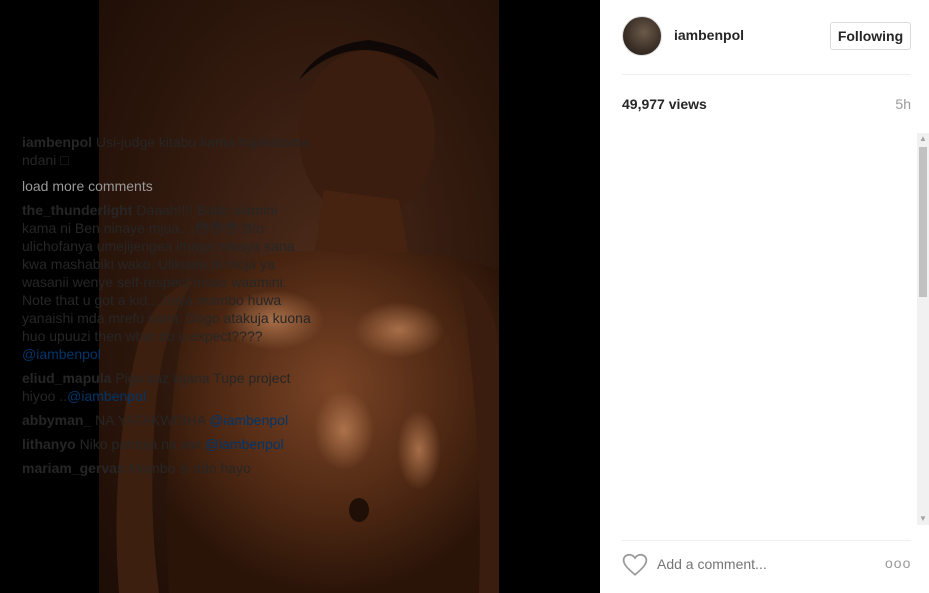  What do you see at coordinates (57, 142) in the screenshot?
I see `caption-username: iambenpol` at bounding box center [57, 142].